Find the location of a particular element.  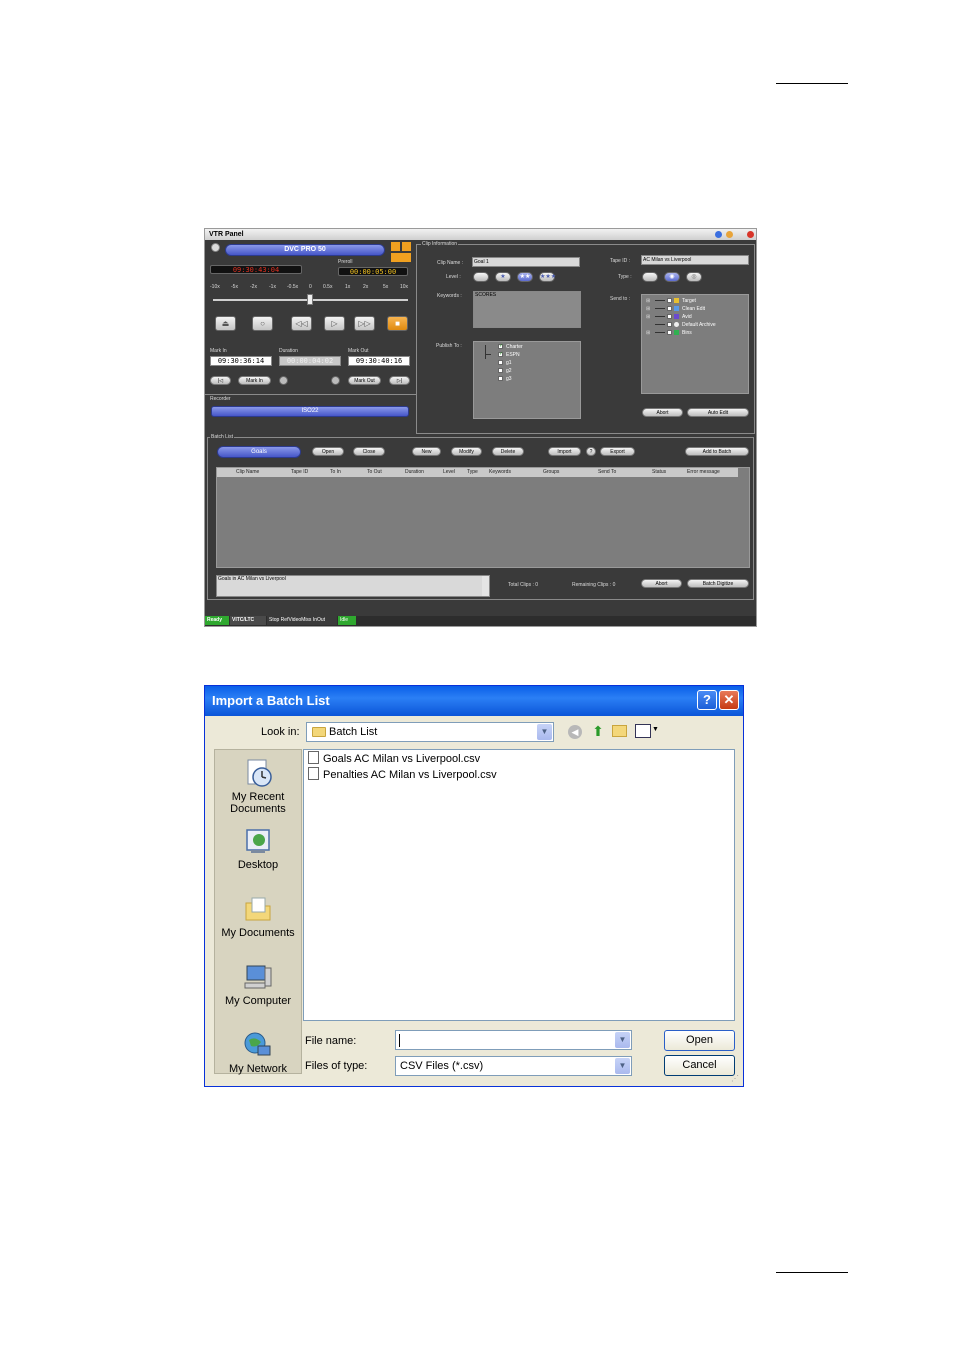

preroll-timecode: 00:00:05:00 is located at coordinates (373, 271).